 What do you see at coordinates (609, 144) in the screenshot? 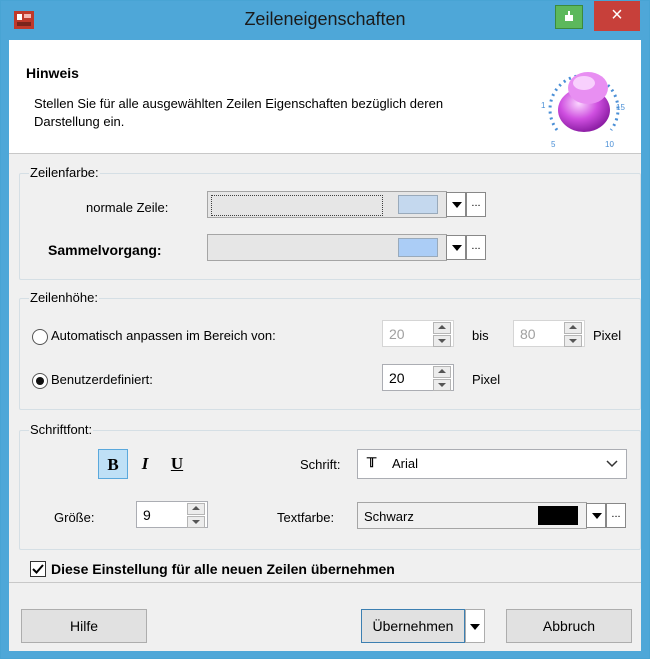
I see `dial-label: 10` at bounding box center [609, 144].